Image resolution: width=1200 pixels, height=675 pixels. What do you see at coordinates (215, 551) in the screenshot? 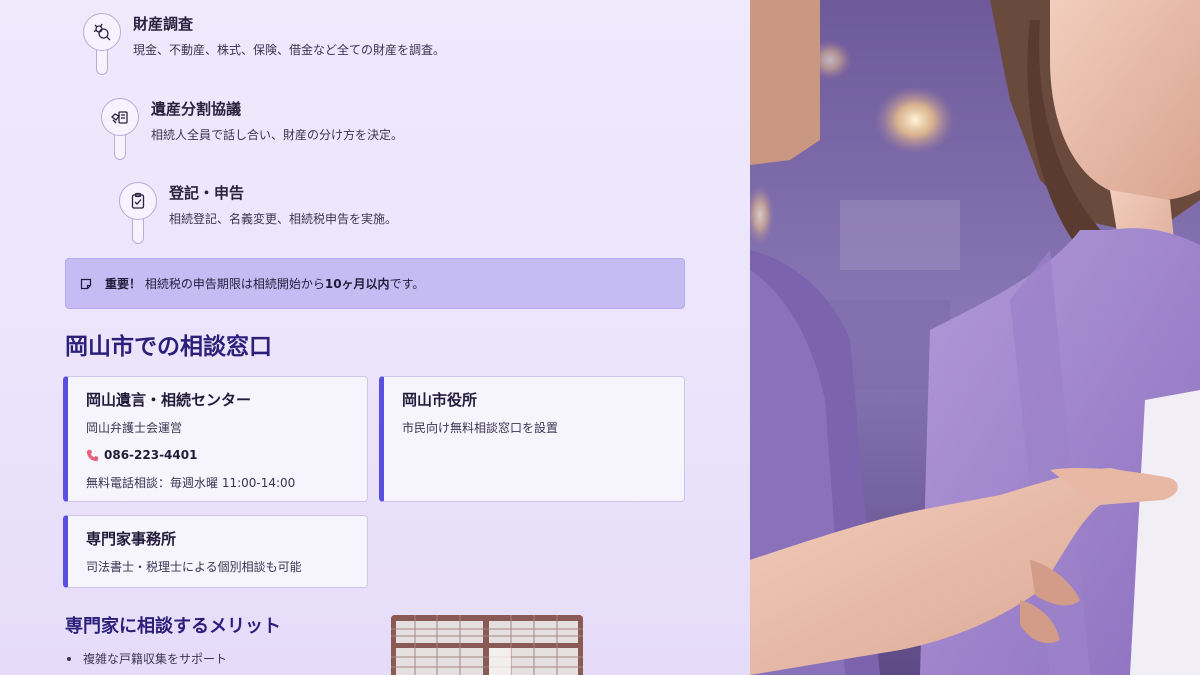
I see `card-expert-office: 専門家事務所 司法書士・税理士による個別相談も可能` at bounding box center [215, 551].